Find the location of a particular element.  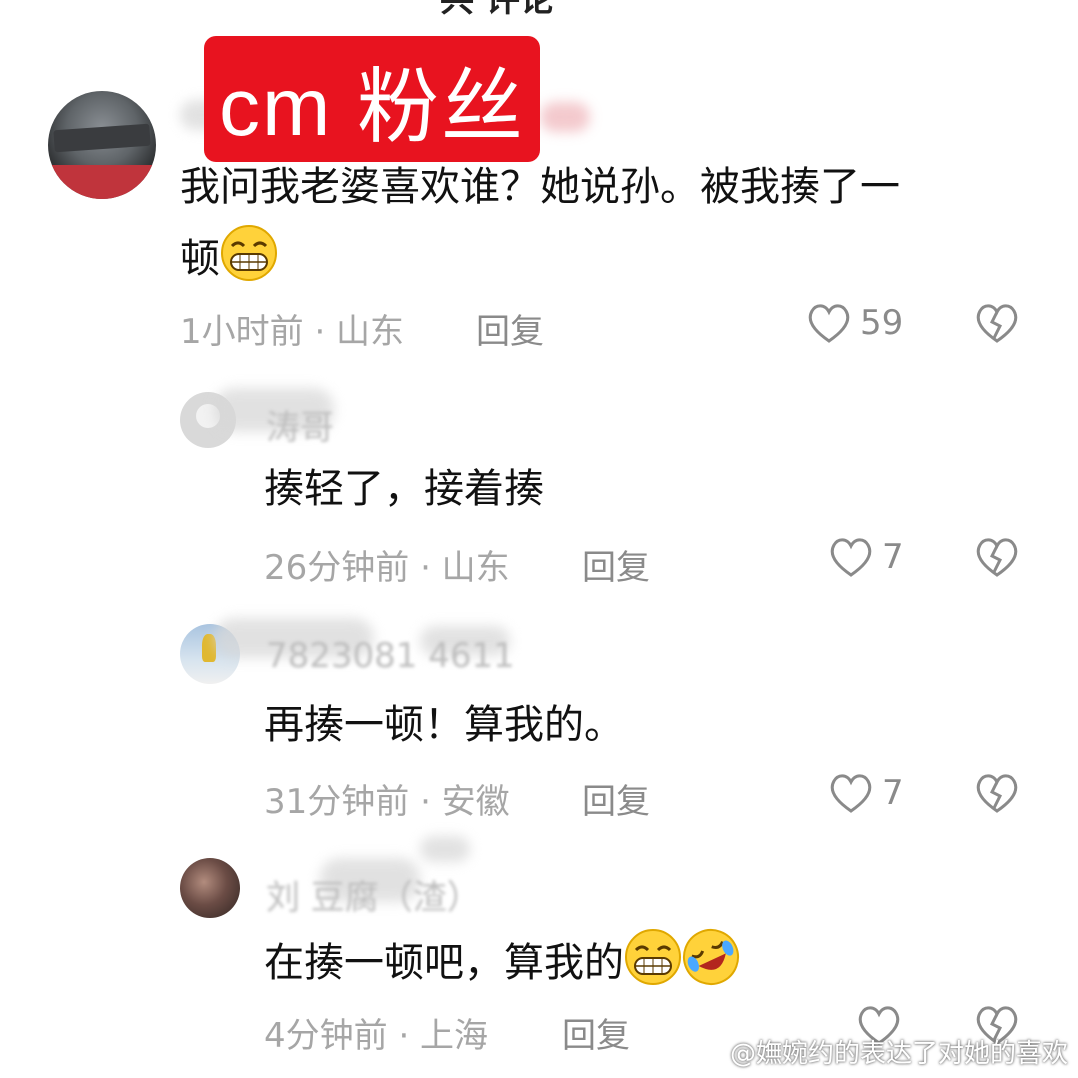

watermark-text: @嫵婉约的表达了对她的喜欢 is located at coordinates (898, 1054).